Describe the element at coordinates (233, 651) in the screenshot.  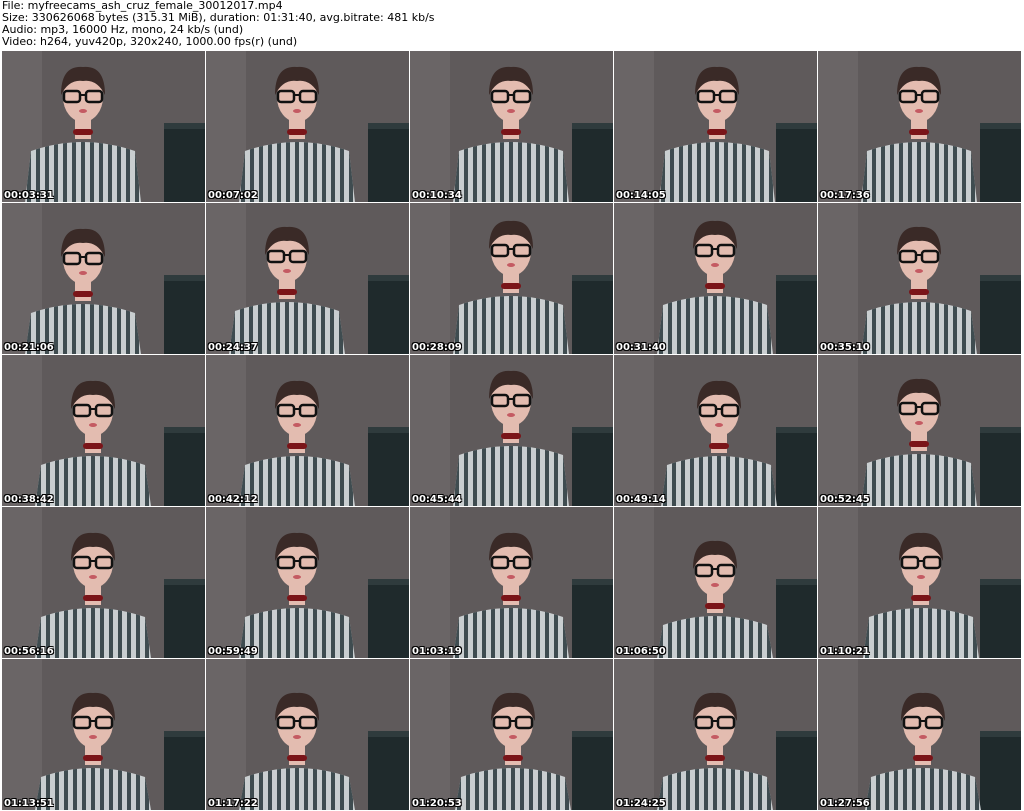
I see `frame-timestamp: 00:59:49` at that location.